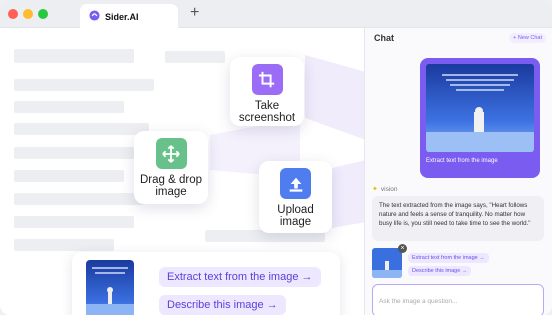  Describe the element at coordinates (110, 287) in the screenshot. I see `image-thumbnail` at that location.